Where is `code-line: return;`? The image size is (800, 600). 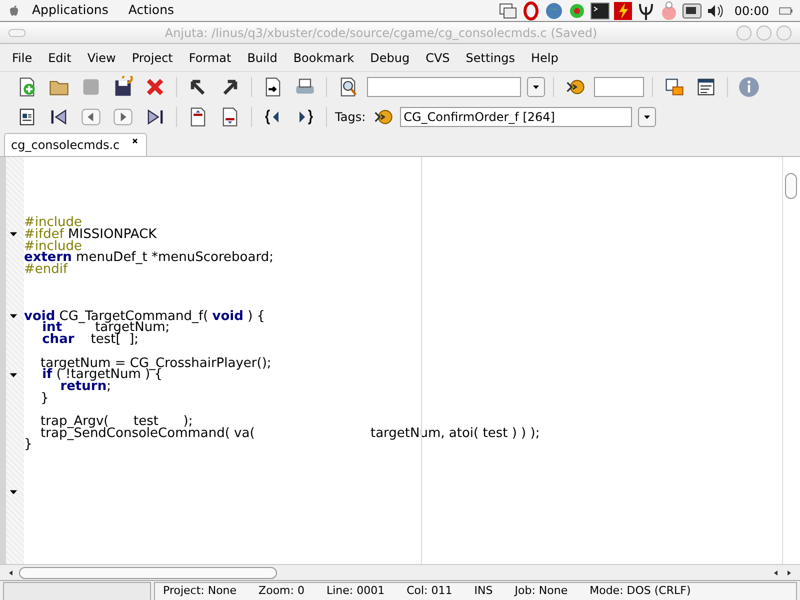
code-line: return; is located at coordinates (85, 386).